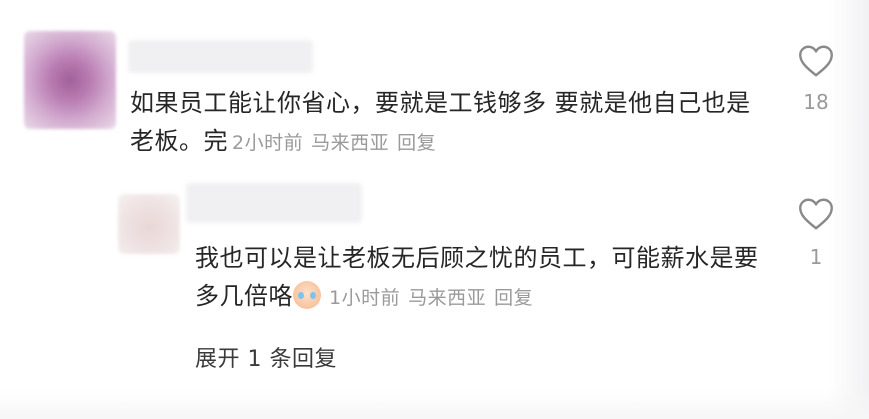 This screenshot has width=869, height=419. I want to click on comment-reply-button: 回复, so click(416, 143).